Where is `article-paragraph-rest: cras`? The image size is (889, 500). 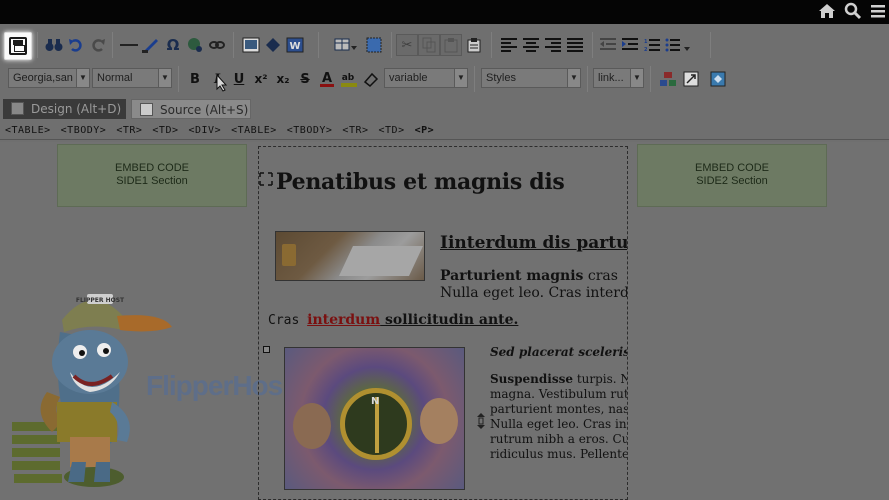 article-paragraph-rest: cras is located at coordinates (600, 276).